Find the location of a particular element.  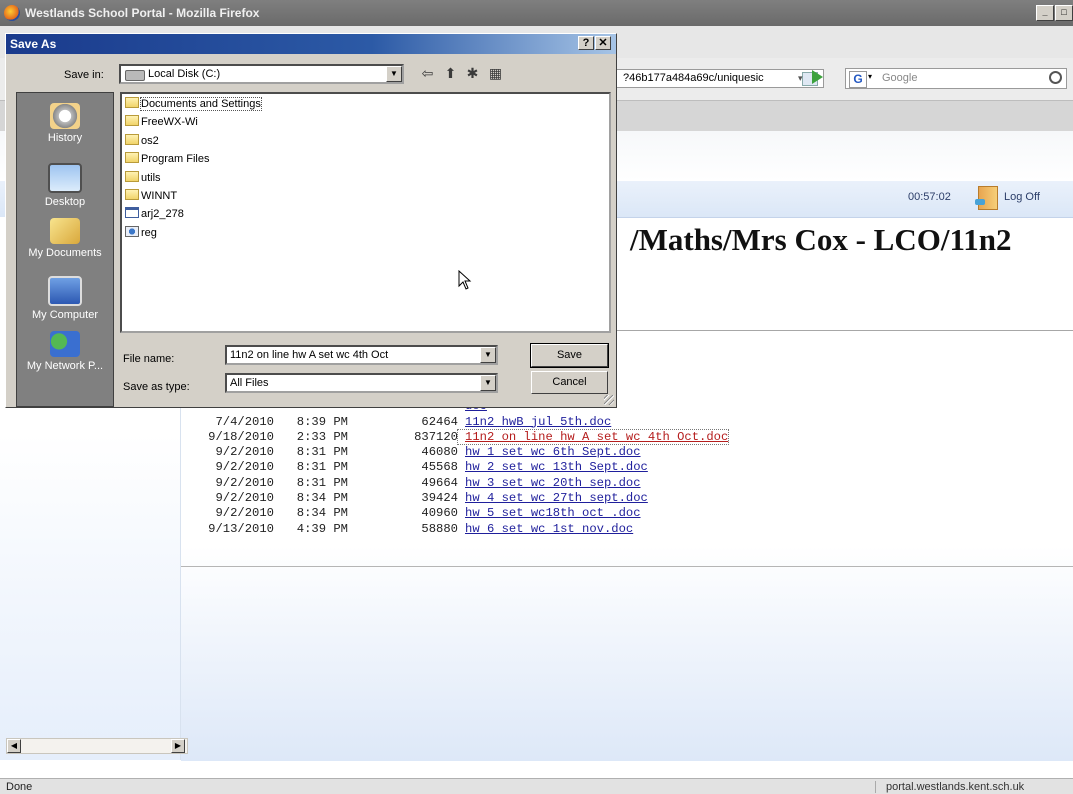

scroll-right-arrow-icon: ▶ is located at coordinates (178, 746).